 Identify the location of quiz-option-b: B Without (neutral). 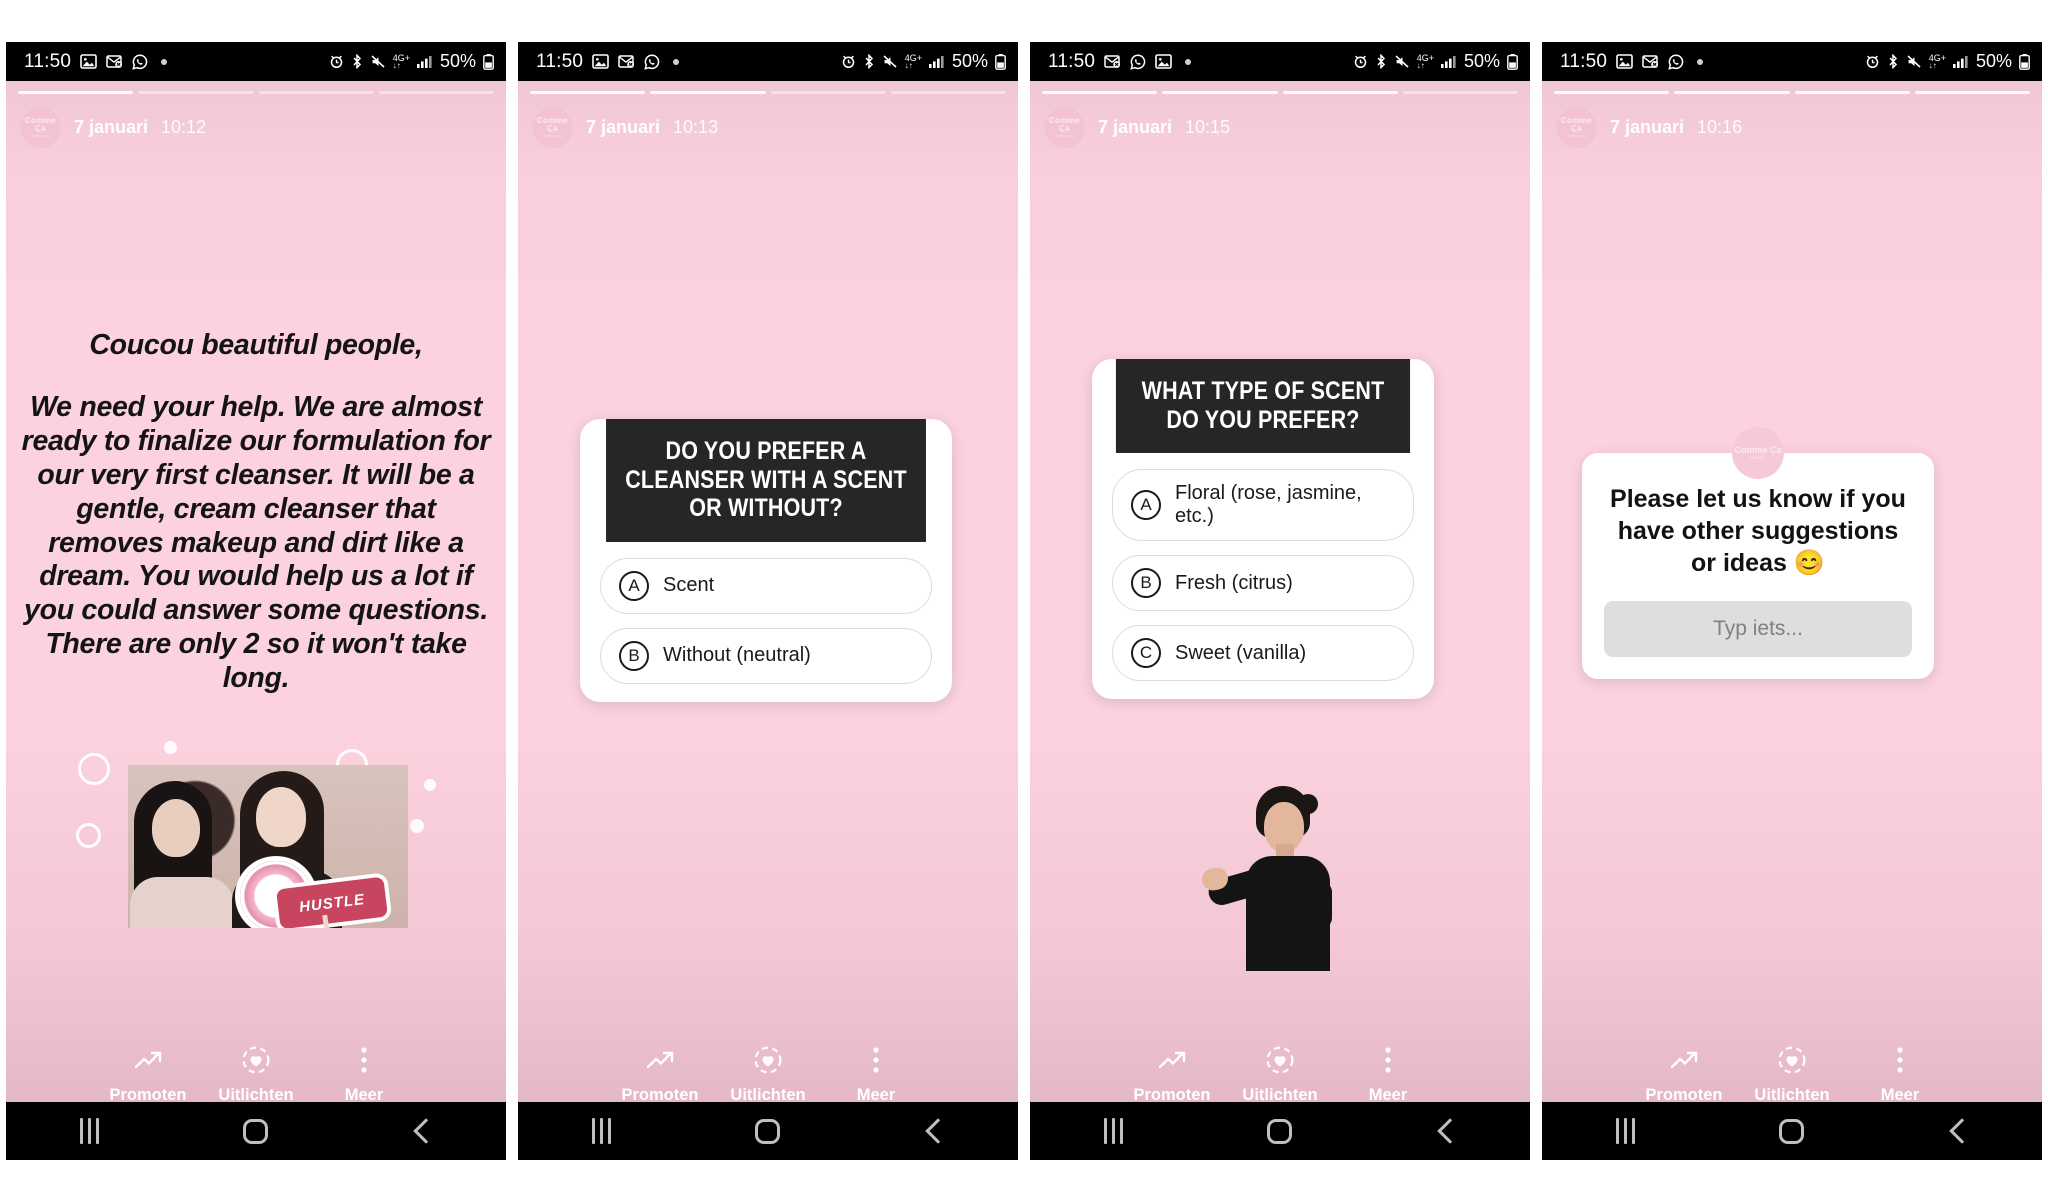
(766, 655).